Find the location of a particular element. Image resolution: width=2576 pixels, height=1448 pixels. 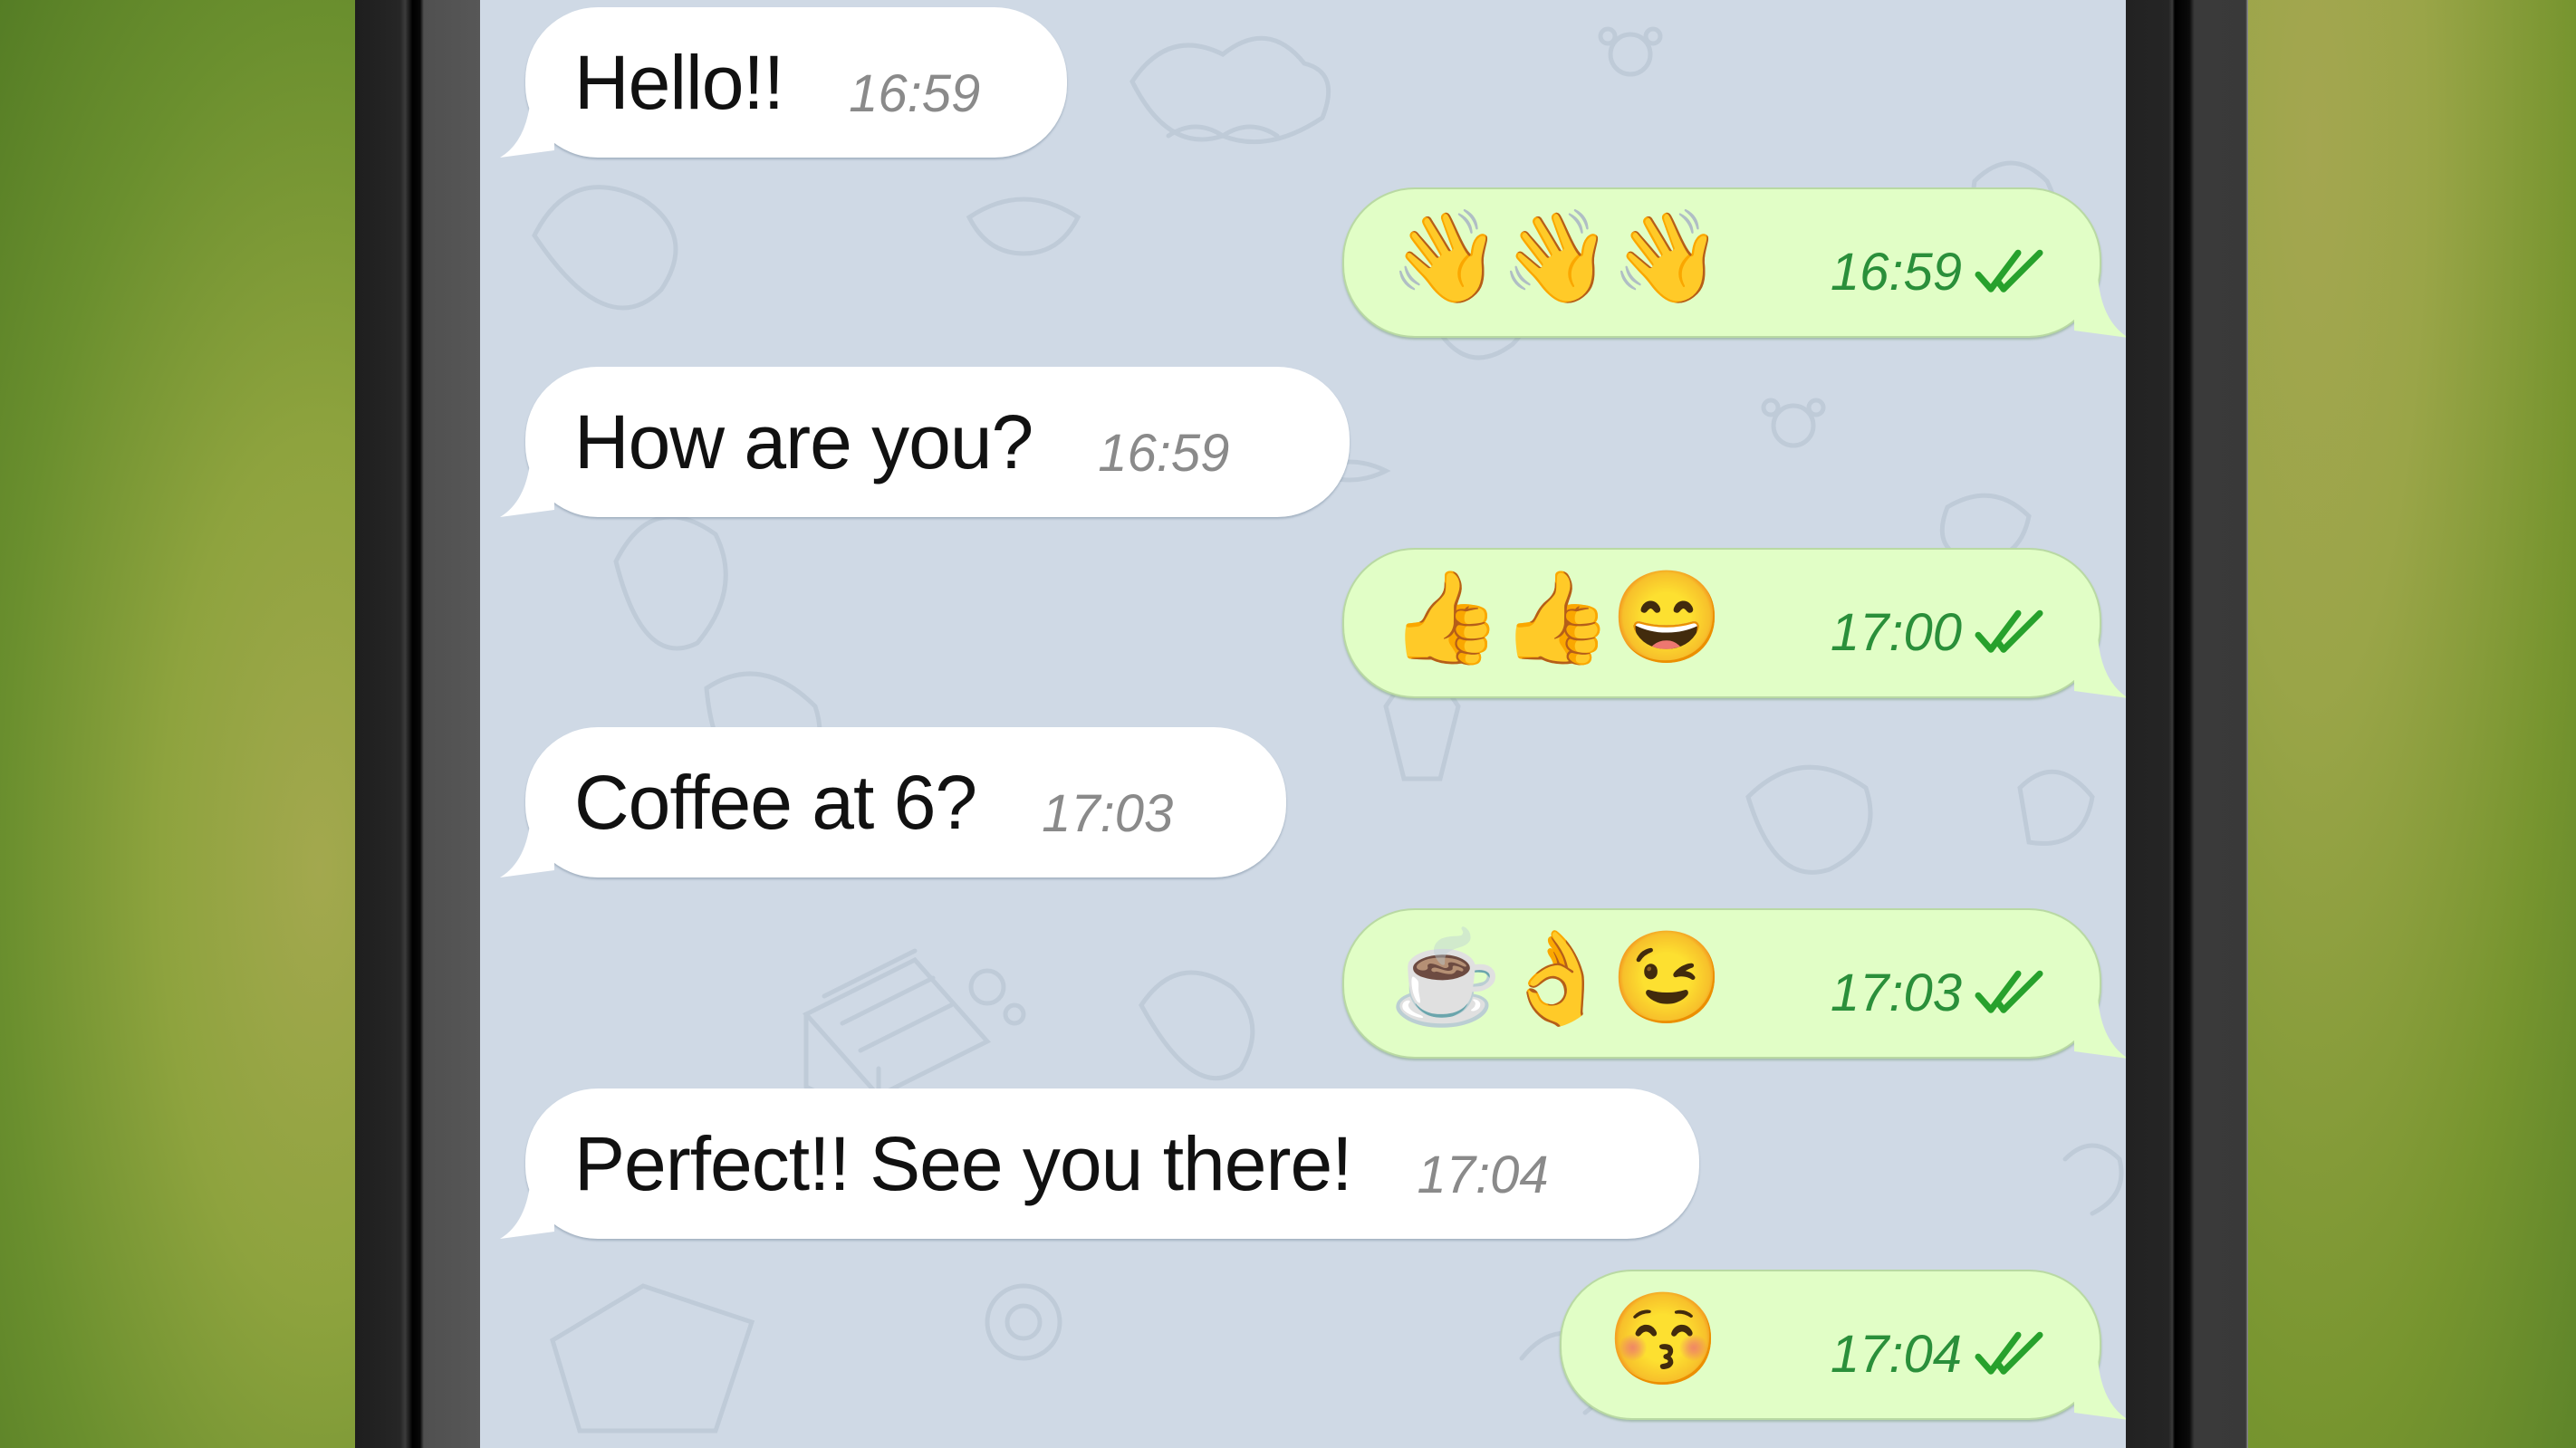

phone-frame-left is located at coordinates (417, 724).